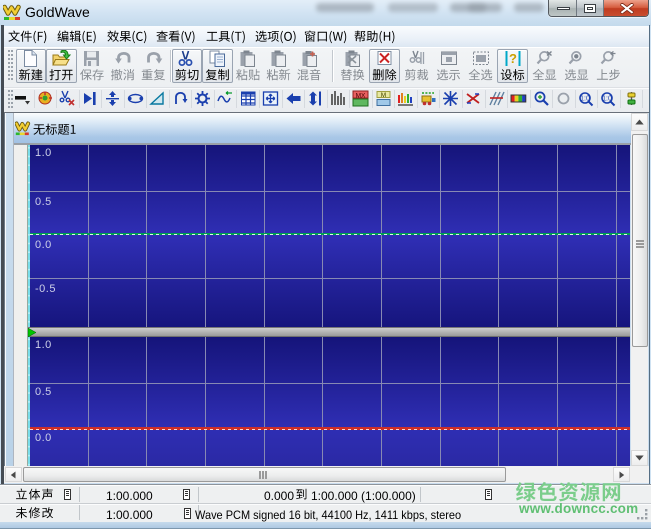 This screenshot has height=529, width=651. I want to click on svg-text: M, so click(383, 95).